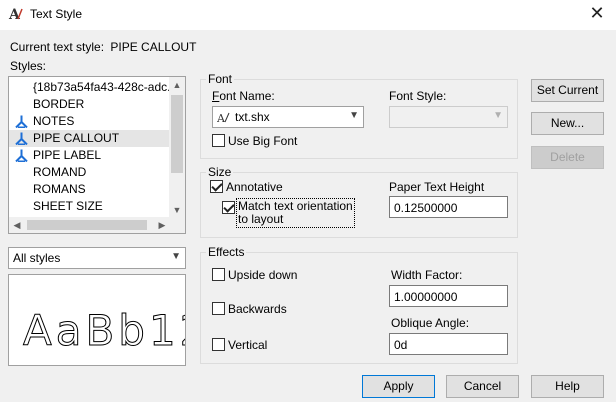 This screenshot has width=616, height=402. Describe the element at coordinates (54, 121) in the screenshot. I see `style-list-item-label: NOTES` at that location.